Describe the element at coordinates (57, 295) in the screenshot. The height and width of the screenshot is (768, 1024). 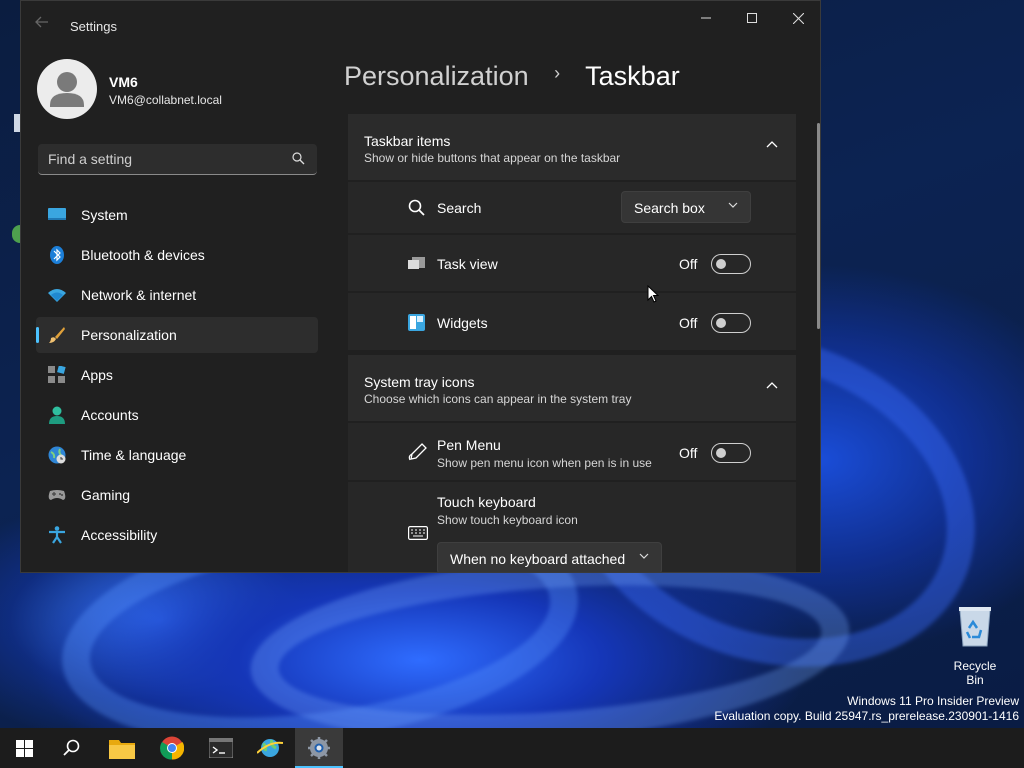
I see `wifi-icon` at that location.